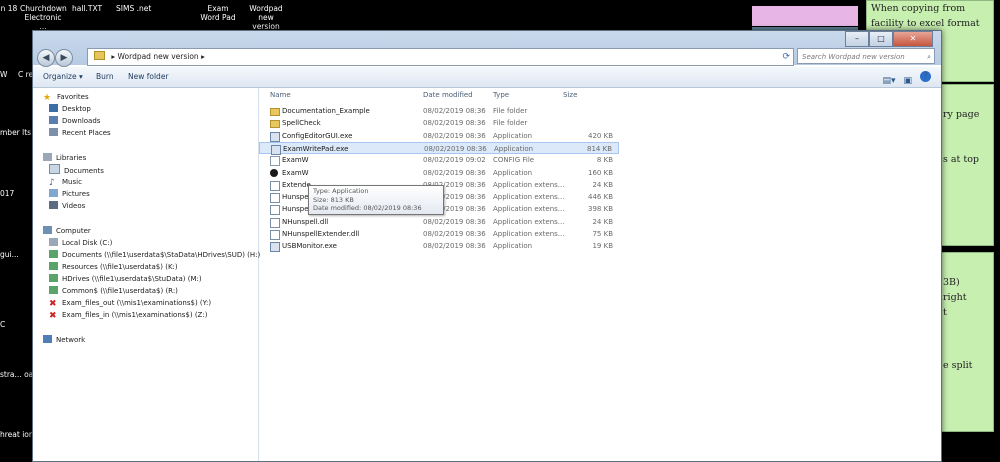 The image size is (1000, 462). Describe the element at coordinates (266, 17) in the screenshot. I see `desktop-icon-wordpad-new-version: Wordpad new version` at that location.